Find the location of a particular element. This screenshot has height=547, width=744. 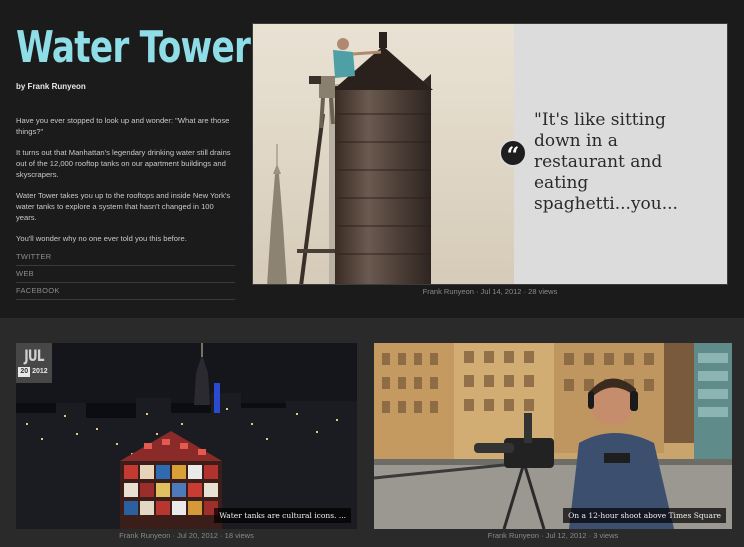

quote-icon: “ is located at coordinates (513, 154).